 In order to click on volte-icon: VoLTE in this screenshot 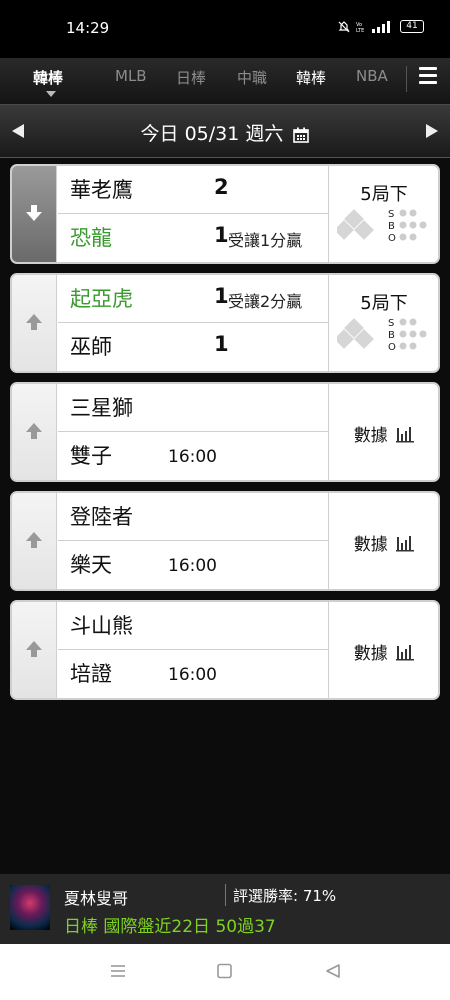, I will do `click(360, 27)`.